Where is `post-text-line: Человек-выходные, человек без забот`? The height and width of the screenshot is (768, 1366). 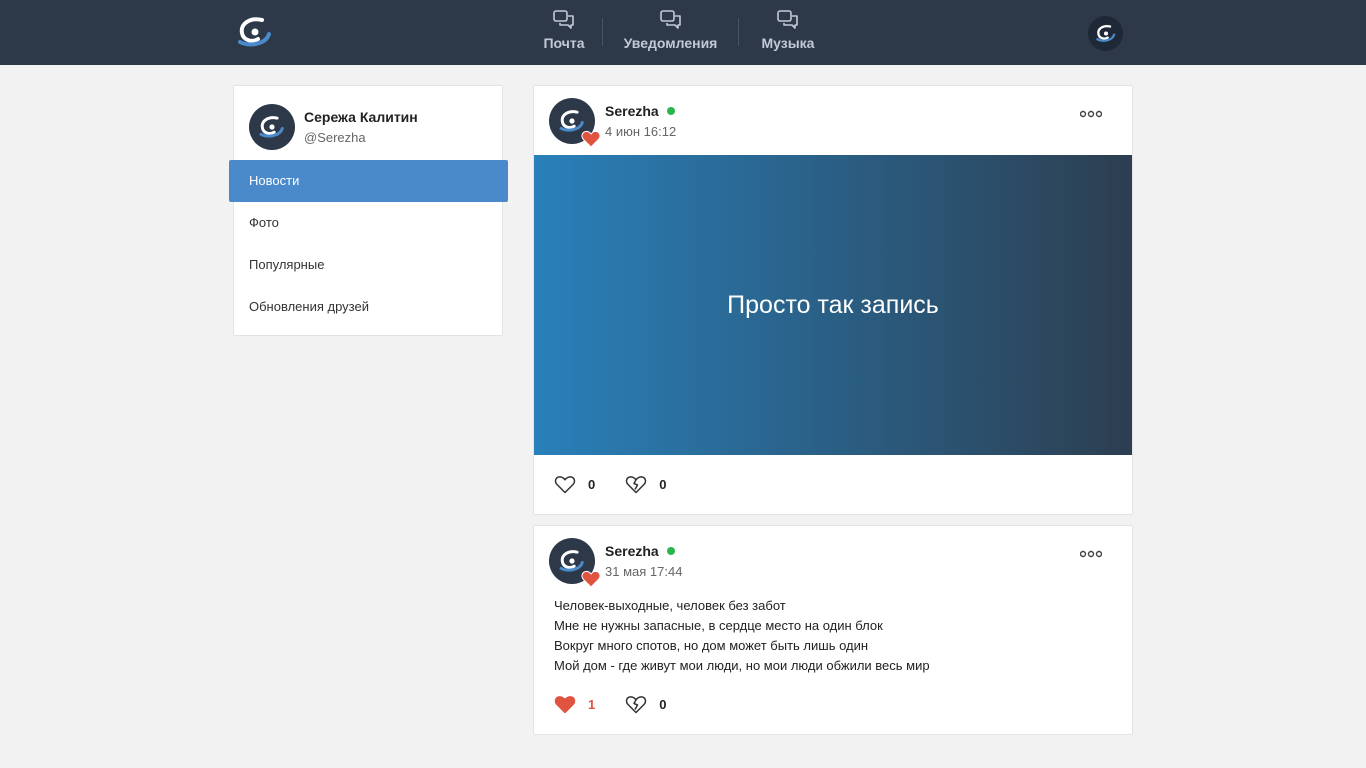
post-text-line: Человек-выходные, человек без забот is located at coordinates (670, 605).